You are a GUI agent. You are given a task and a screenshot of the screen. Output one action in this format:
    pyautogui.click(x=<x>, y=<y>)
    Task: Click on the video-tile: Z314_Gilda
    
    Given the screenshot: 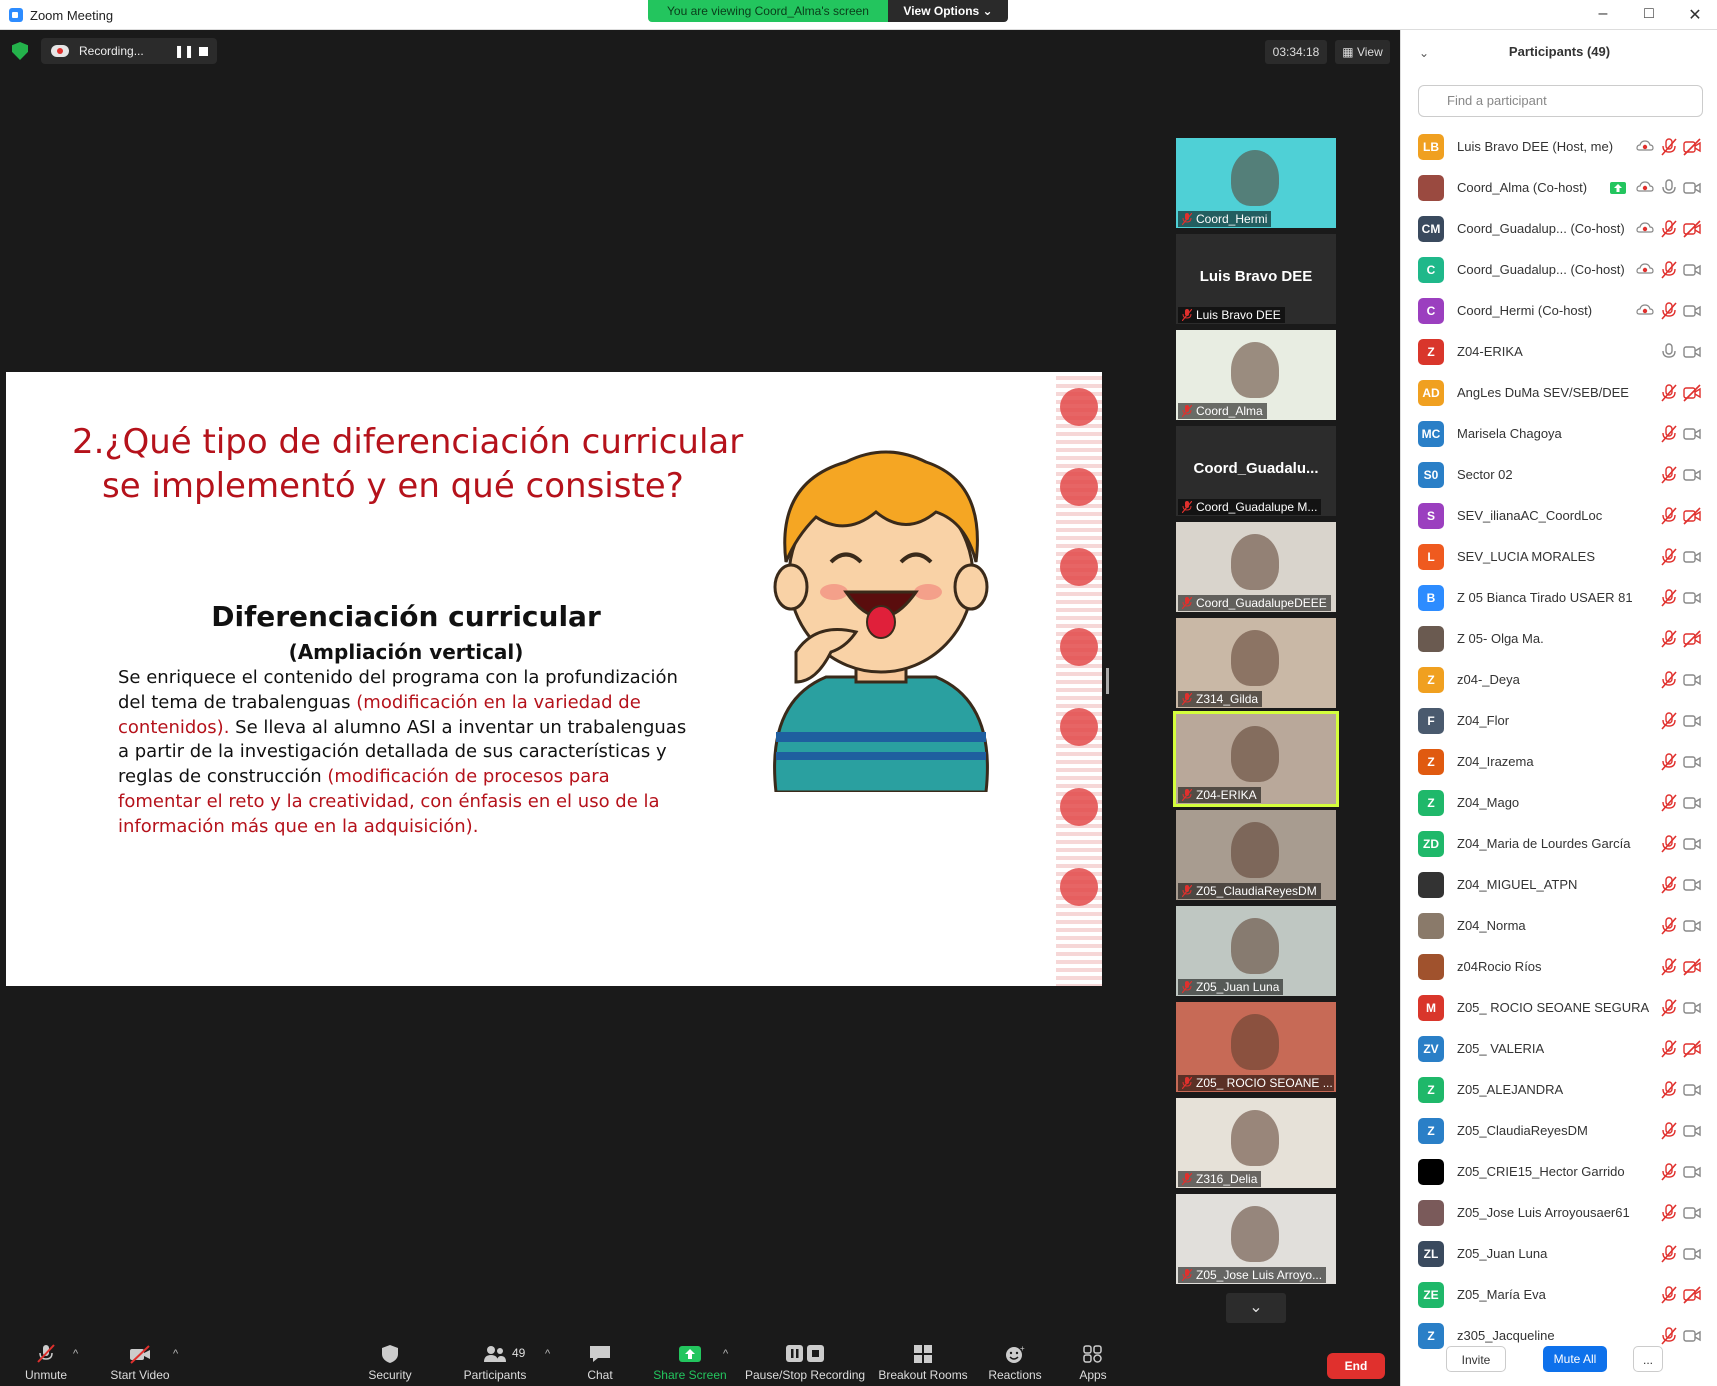 What is the action you would take?
    pyautogui.click(x=1256, y=663)
    